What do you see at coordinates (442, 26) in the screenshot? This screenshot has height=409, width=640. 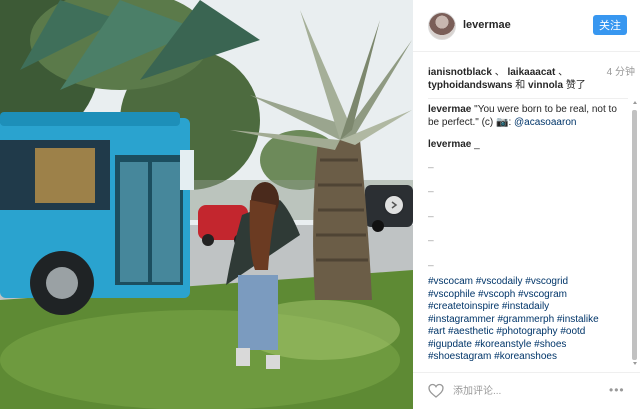 I see `avatar` at bounding box center [442, 26].